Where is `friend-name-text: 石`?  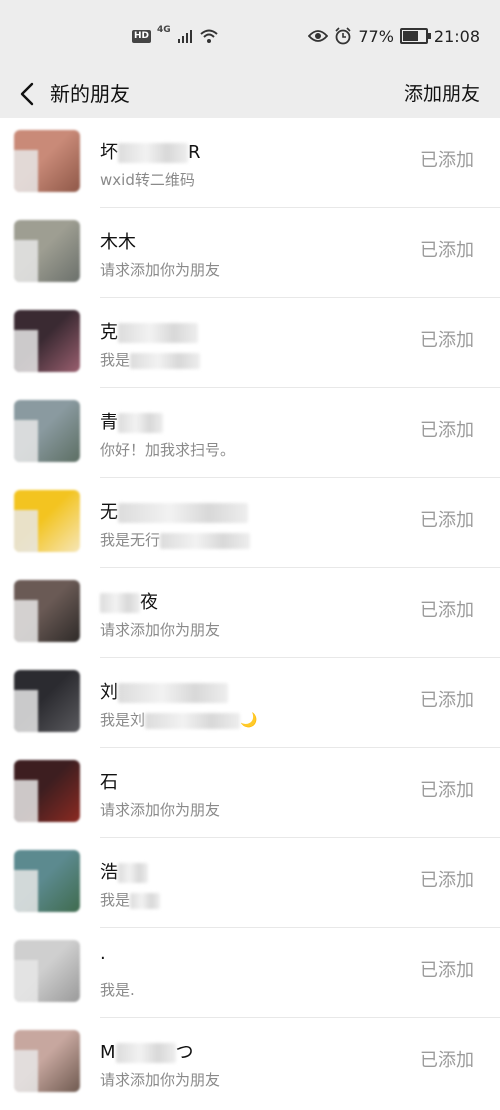
friend-name-text: 石 is located at coordinates (109, 782).